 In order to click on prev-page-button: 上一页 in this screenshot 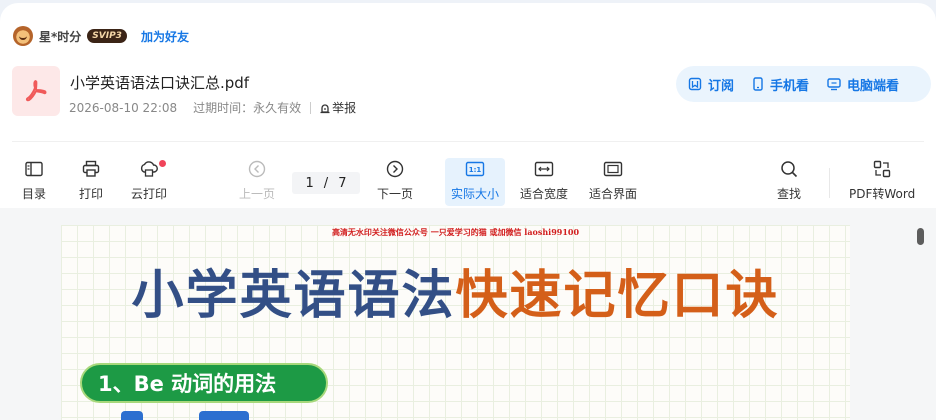, I will do `click(257, 182)`.